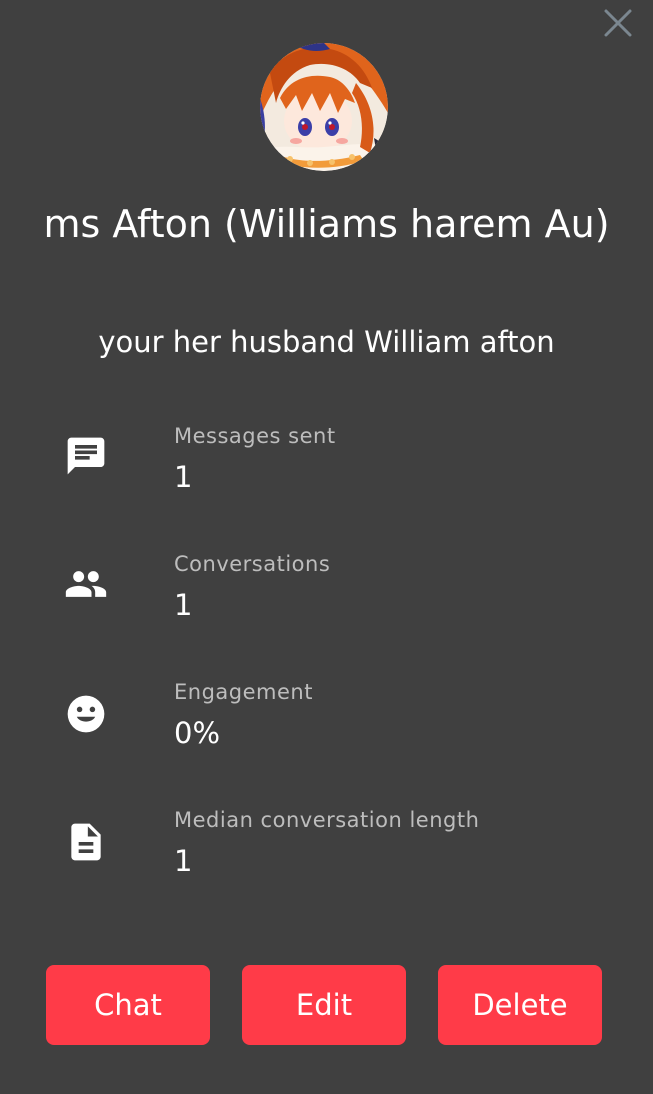 The width and height of the screenshot is (653, 1094). What do you see at coordinates (86, 584) in the screenshot?
I see `people-icon` at bounding box center [86, 584].